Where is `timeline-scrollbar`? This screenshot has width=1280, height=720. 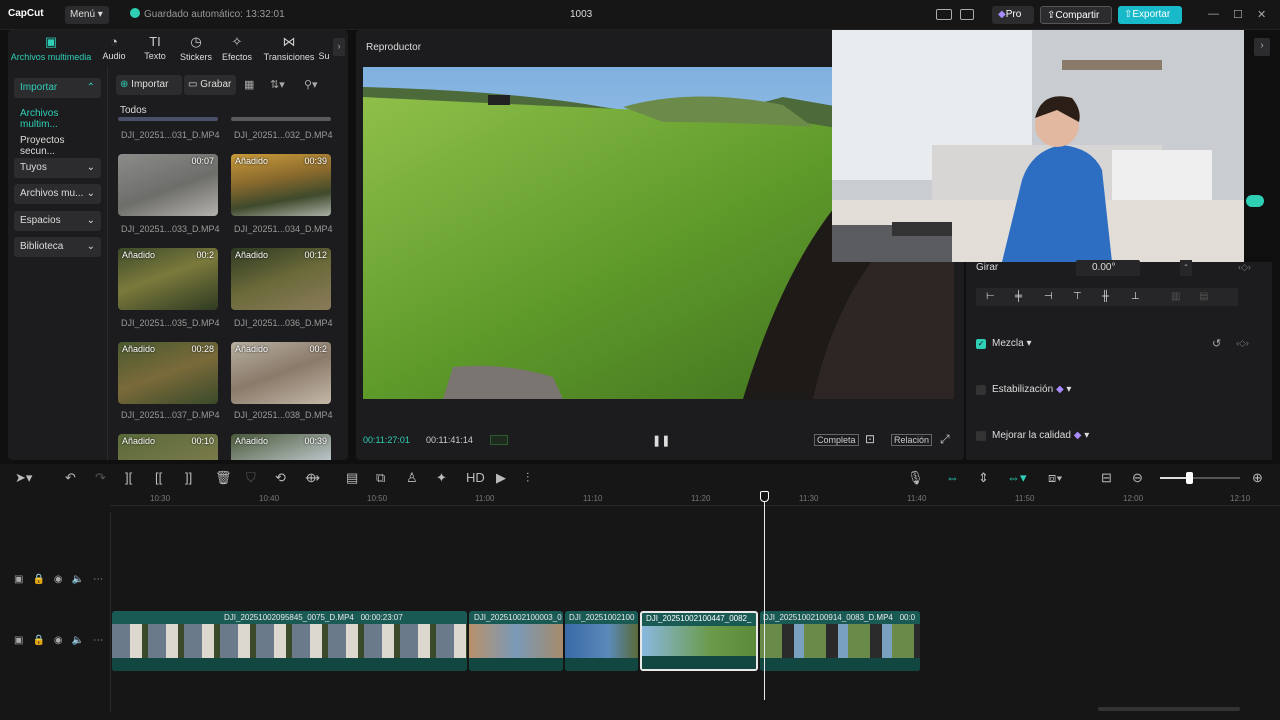 timeline-scrollbar is located at coordinates (1169, 709).